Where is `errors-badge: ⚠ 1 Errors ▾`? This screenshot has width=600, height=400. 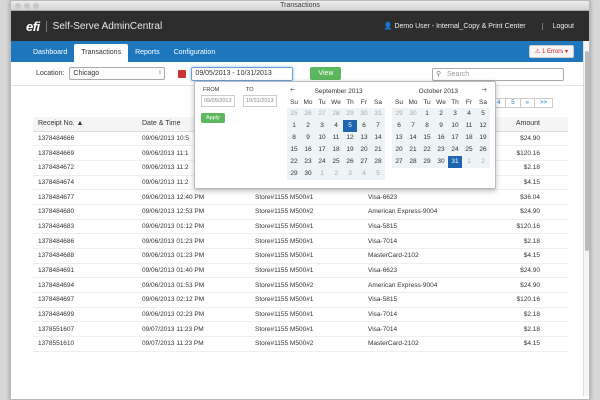
errors-badge: ⚠ 1 Errors ▾ is located at coordinates (551, 51).